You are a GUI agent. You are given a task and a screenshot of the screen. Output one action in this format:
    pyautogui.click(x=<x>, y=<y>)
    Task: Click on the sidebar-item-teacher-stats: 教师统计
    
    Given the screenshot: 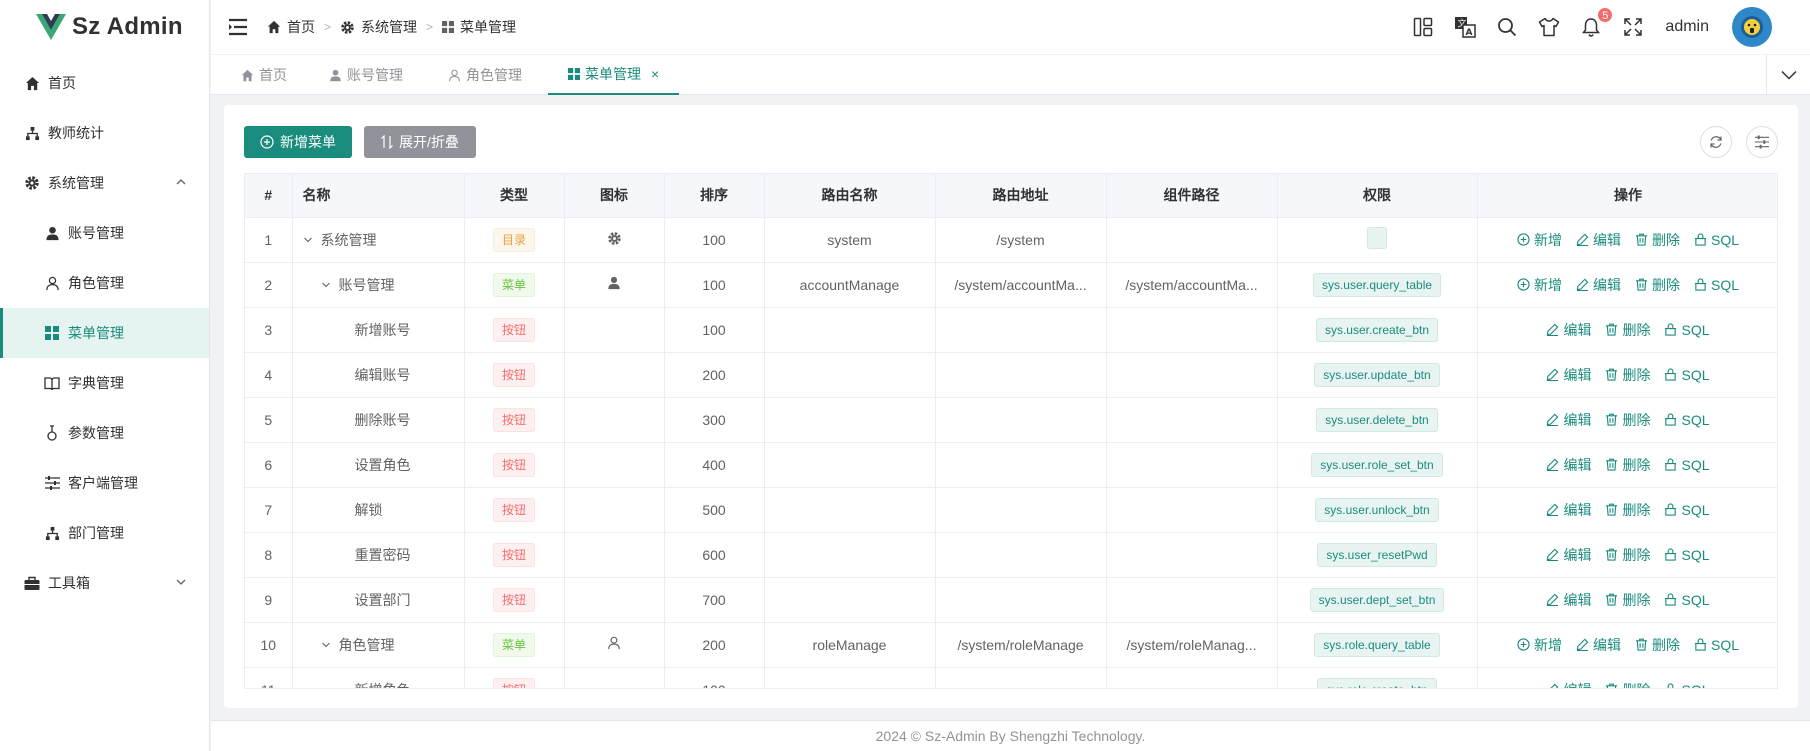 What is the action you would take?
    pyautogui.click(x=104, y=133)
    